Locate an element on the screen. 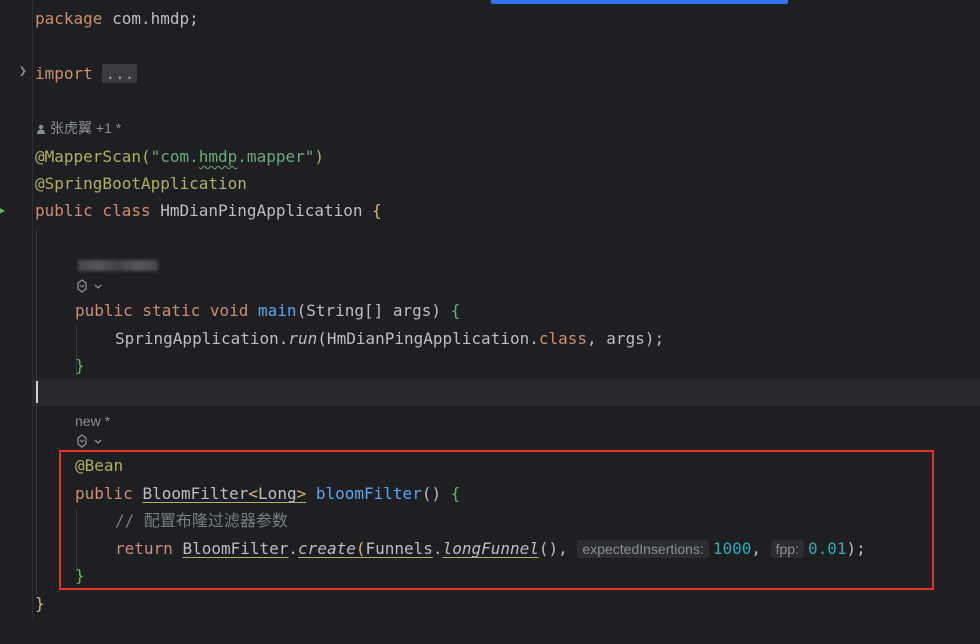 This screenshot has height=644, width=980. keyword: public static void is located at coordinates (167, 310).